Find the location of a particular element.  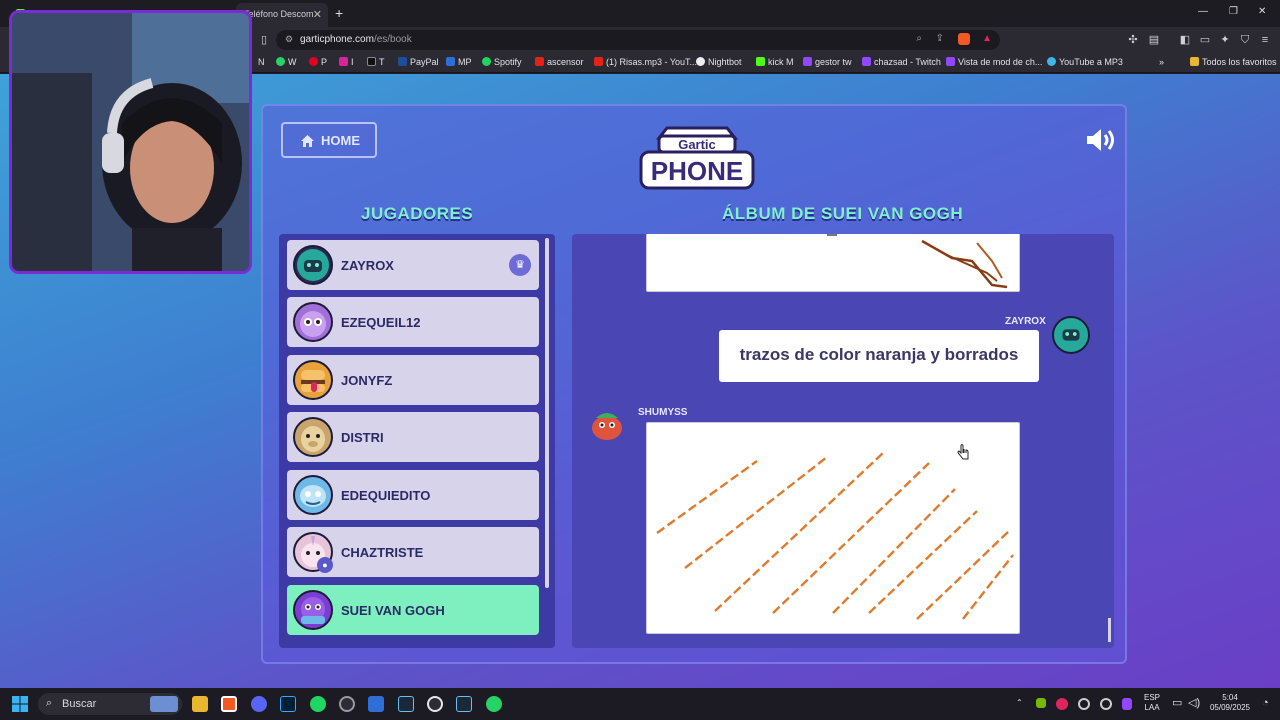

file-explorer-icon is located at coordinates (200, 704).